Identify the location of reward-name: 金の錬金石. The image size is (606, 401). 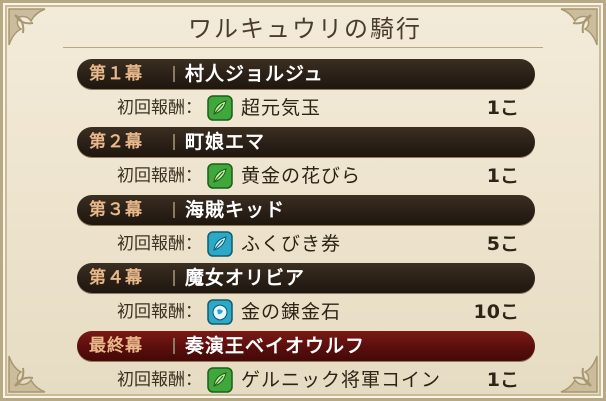
(291, 312).